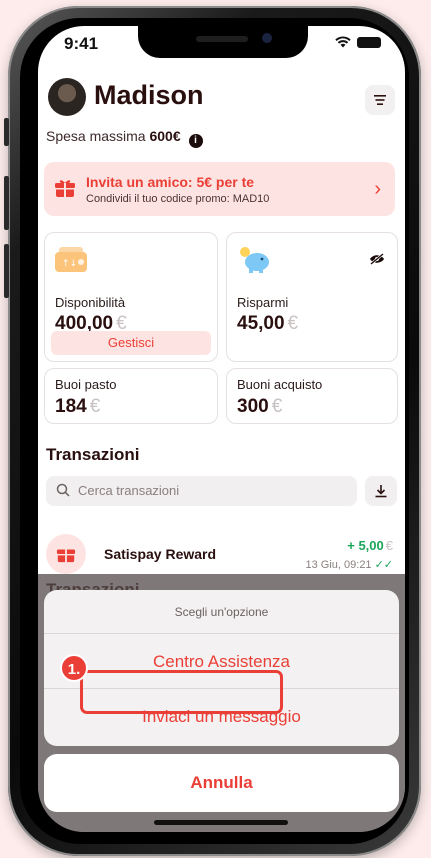 The height and width of the screenshot is (858, 431). I want to click on piggy-bank-icon, so click(254, 260).